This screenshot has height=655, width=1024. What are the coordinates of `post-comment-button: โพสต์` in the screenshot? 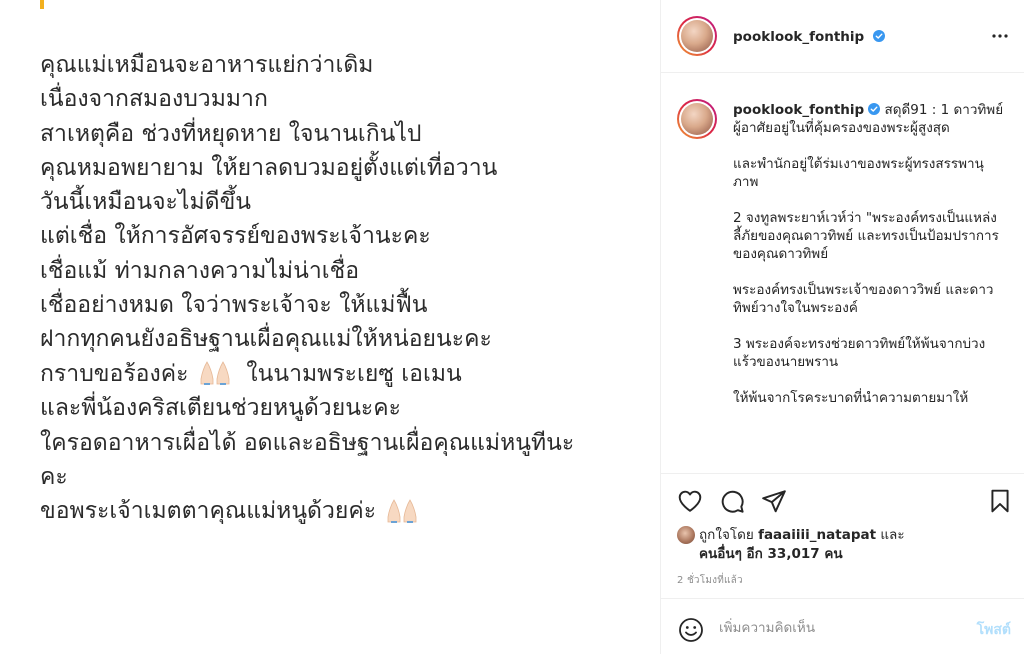 It's located at (994, 630).